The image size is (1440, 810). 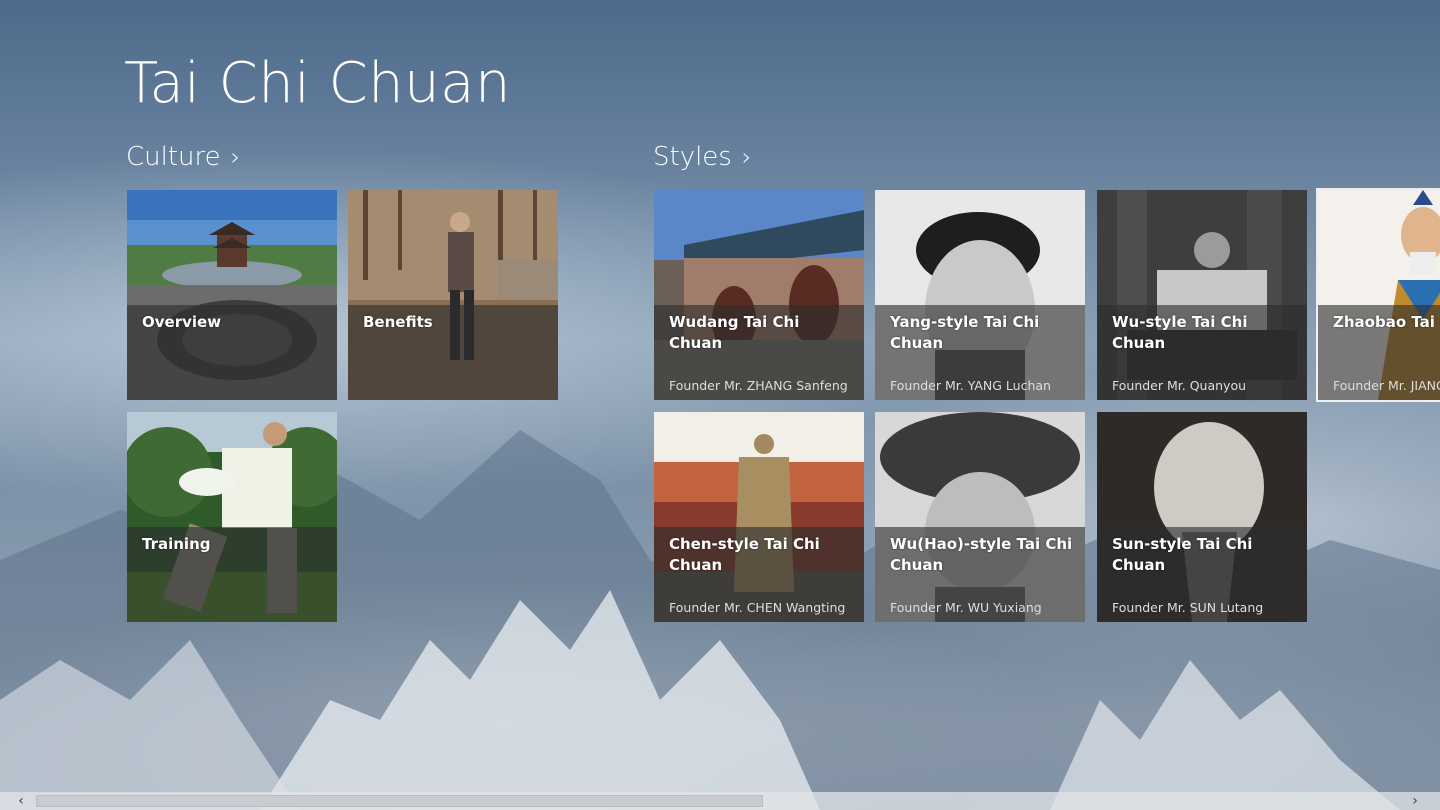 What do you see at coordinates (317, 83) in the screenshot?
I see `app-title: Tai Chi Chuan` at bounding box center [317, 83].